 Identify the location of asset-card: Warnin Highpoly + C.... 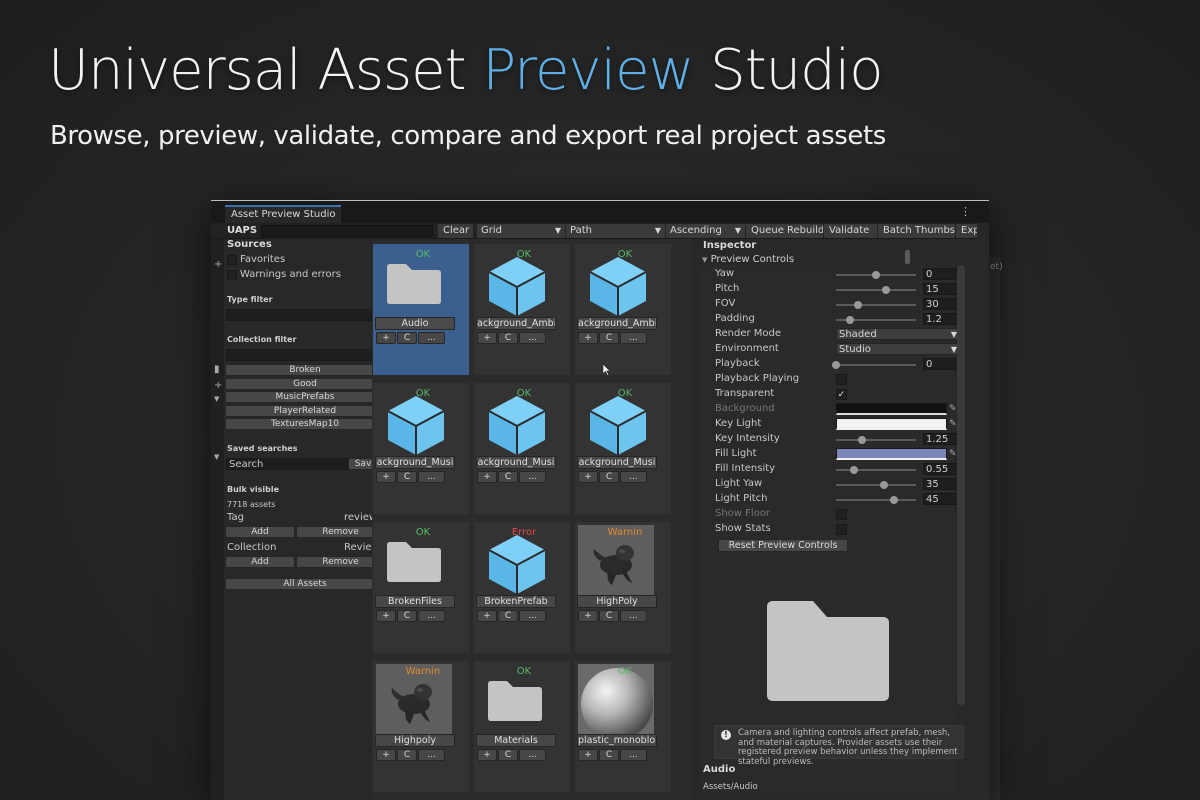
(421, 726).